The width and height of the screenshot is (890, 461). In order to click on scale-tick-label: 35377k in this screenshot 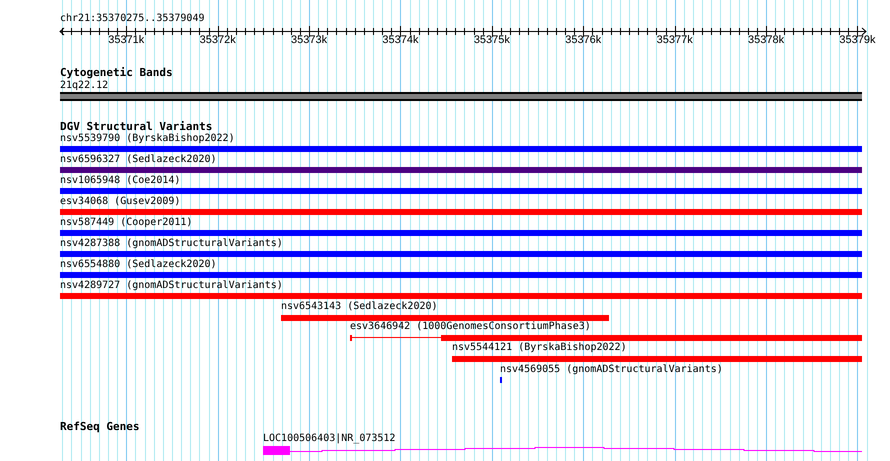, I will do `click(674, 40)`.